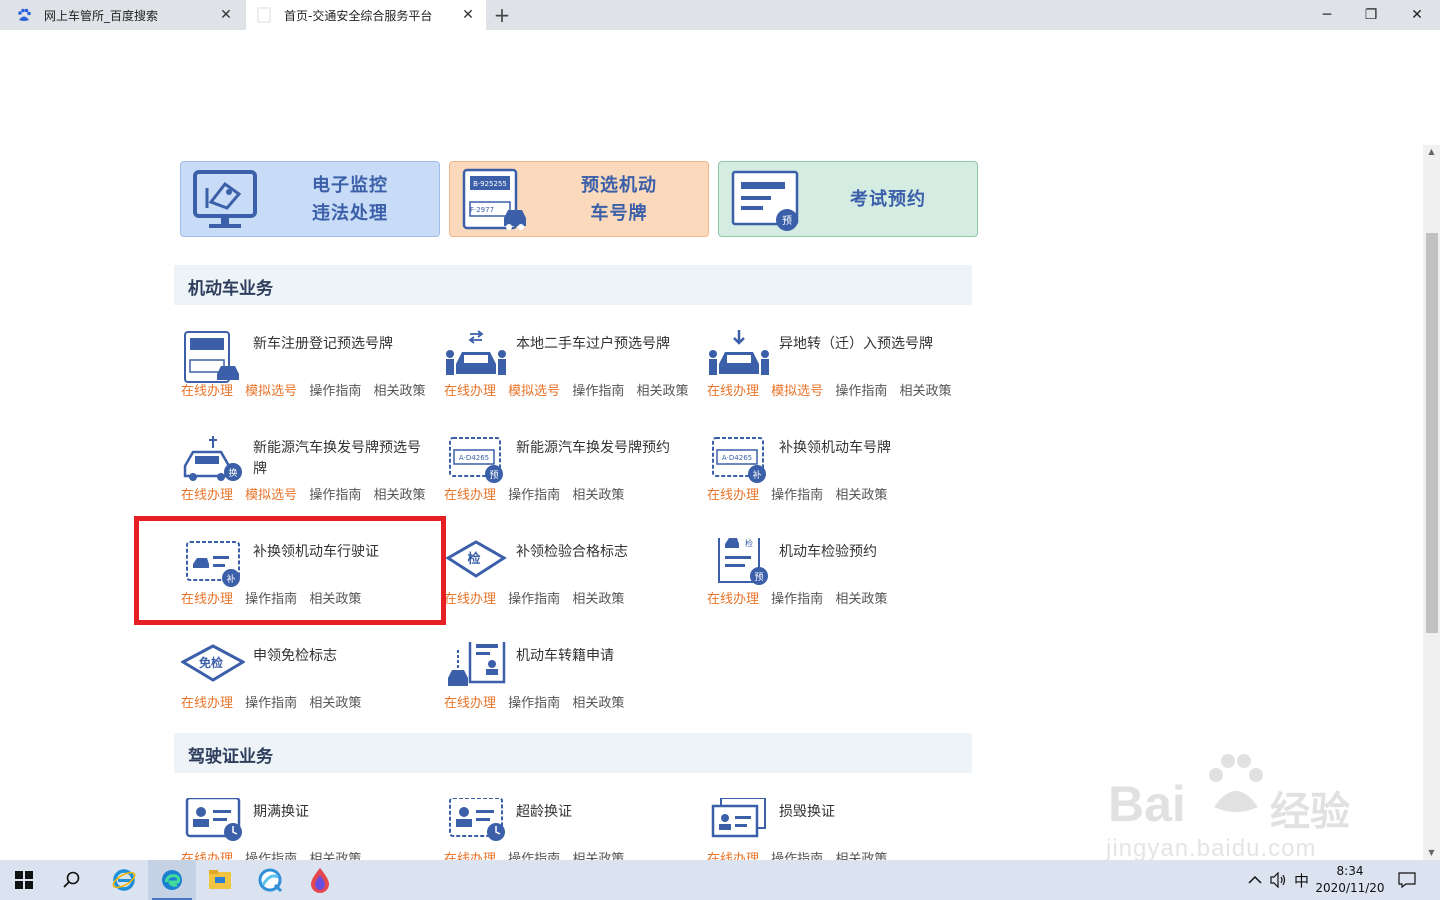 This screenshot has width=1440, height=900. What do you see at coordinates (573, 753) in the screenshot?
I see `section-header-license: 驾驶证业务` at bounding box center [573, 753].